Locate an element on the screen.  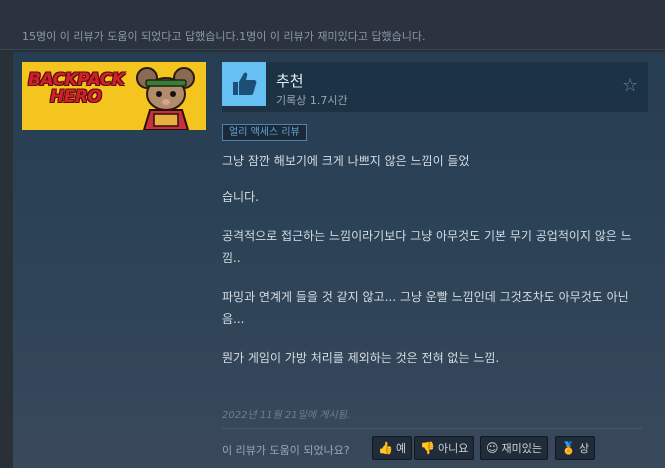
thumbs-up-icon is located at coordinates (244, 84).